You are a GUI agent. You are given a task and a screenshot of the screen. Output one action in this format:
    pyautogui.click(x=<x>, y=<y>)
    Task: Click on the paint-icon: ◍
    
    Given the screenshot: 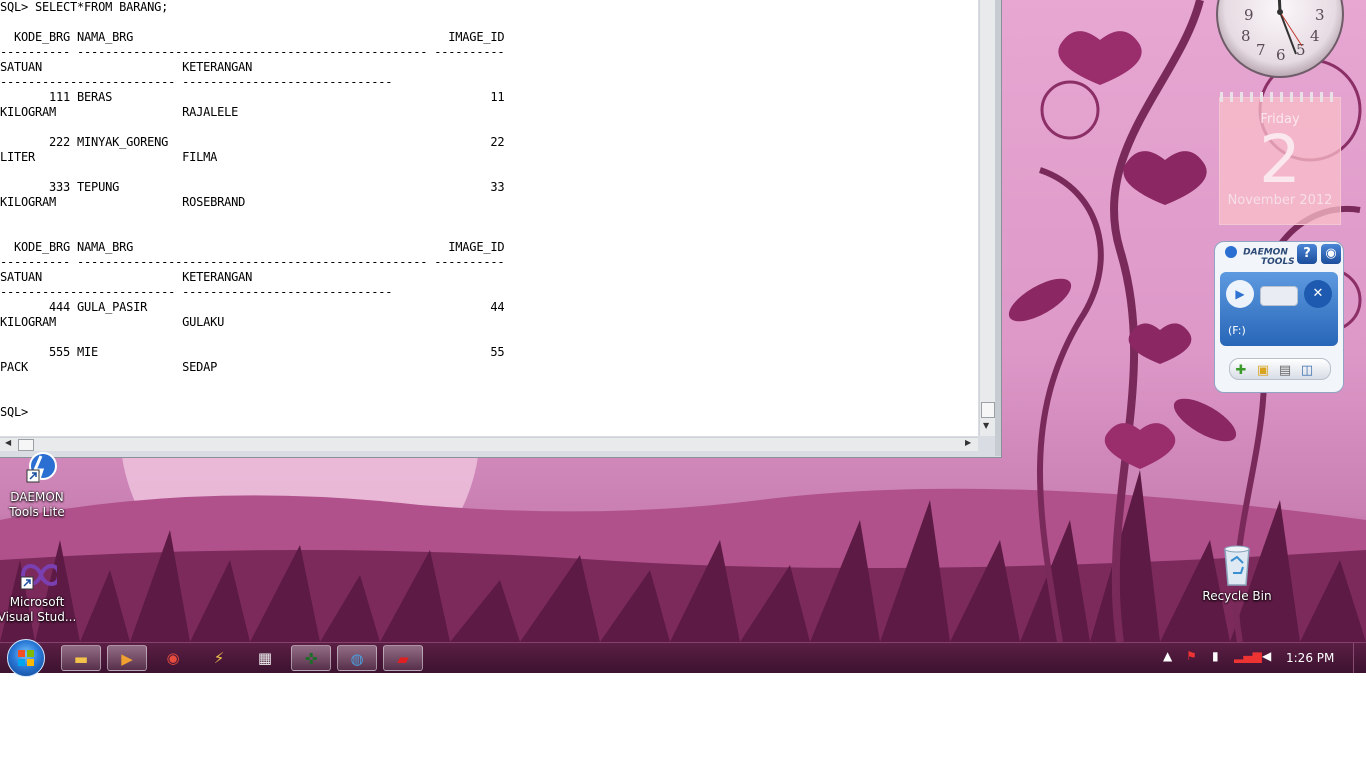 What is the action you would take?
    pyautogui.click(x=357, y=659)
    